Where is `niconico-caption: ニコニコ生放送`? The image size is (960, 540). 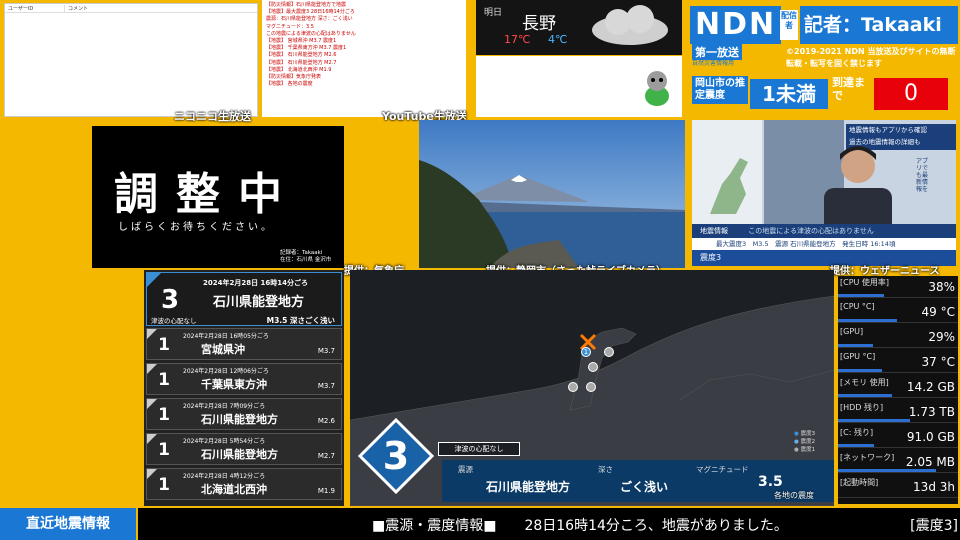
niconico-caption: ニコニコ生放送 is located at coordinates (212, 116).